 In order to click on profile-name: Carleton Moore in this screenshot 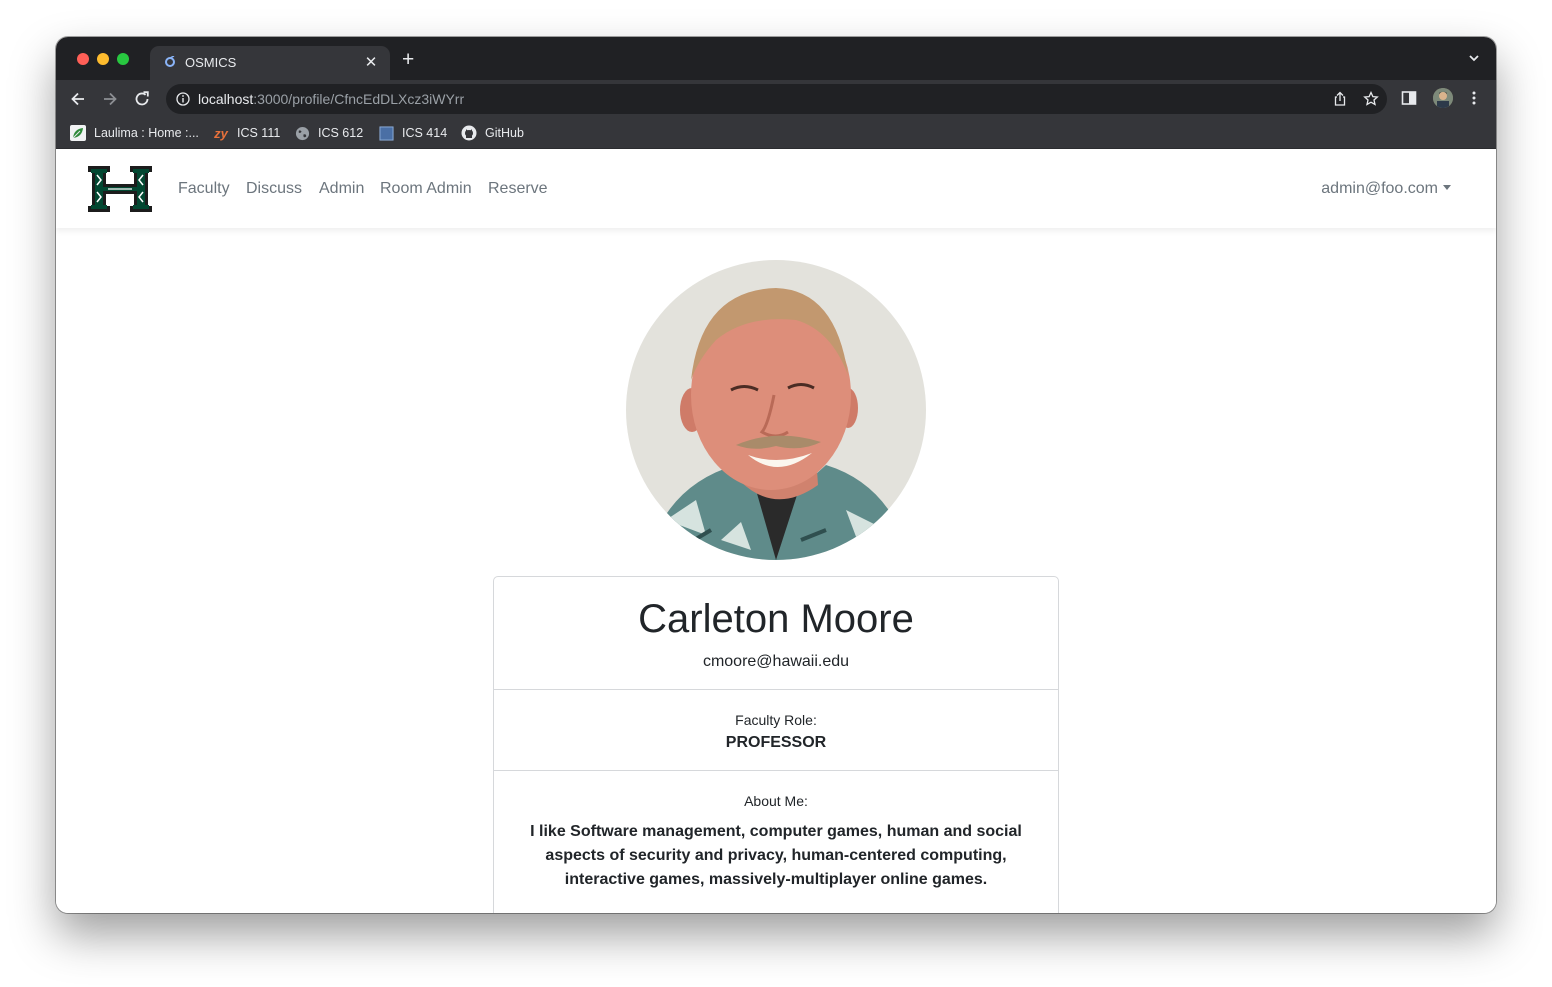, I will do `click(776, 619)`.